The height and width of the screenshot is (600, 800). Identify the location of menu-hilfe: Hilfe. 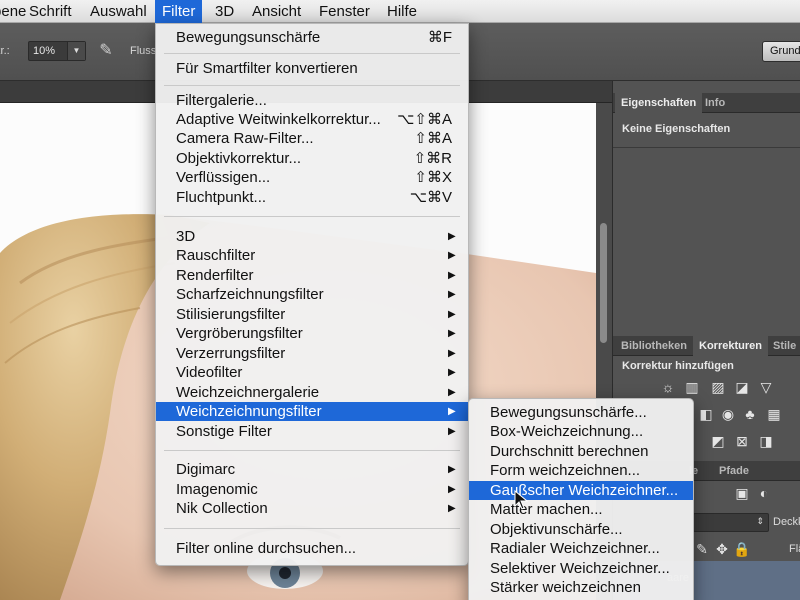
(402, 11).